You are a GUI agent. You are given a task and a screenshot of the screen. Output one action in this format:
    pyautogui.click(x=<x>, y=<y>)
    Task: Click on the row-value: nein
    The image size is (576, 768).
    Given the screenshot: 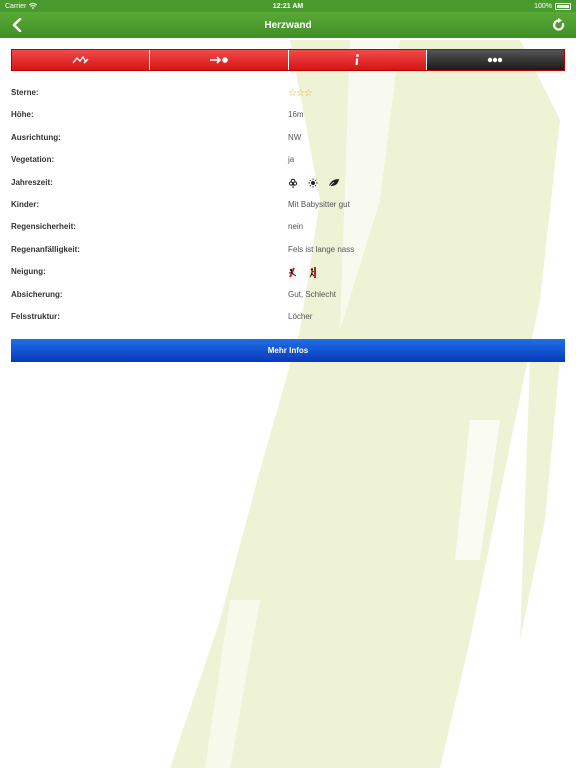 What is the action you would take?
    pyautogui.click(x=296, y=227)
    